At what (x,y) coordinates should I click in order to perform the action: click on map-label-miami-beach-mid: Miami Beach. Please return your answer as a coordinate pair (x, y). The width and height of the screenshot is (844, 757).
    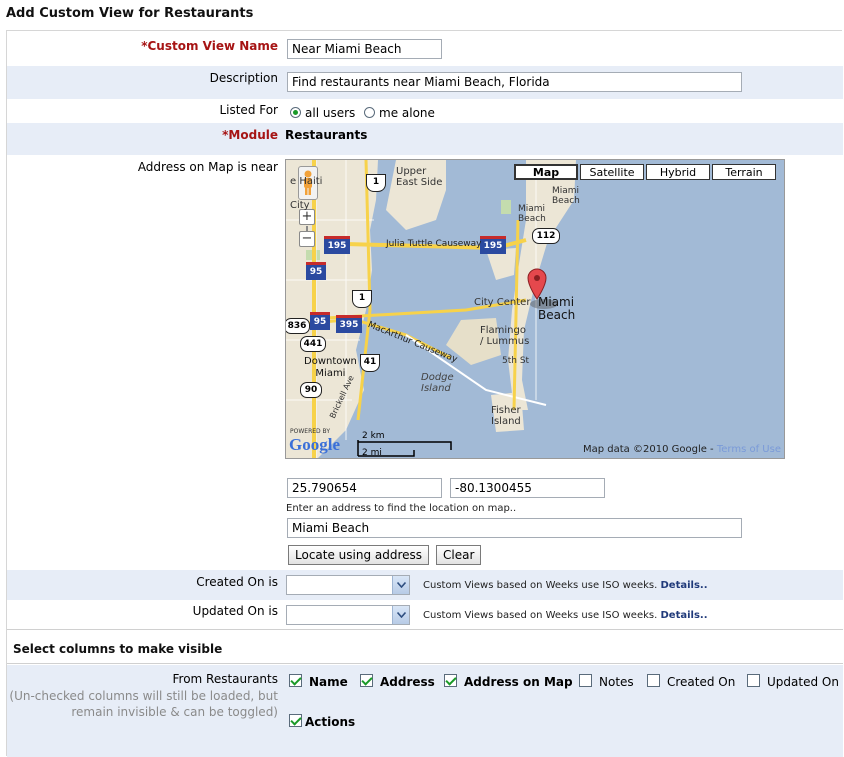
    Looking at the image, I should click on (532, 214).